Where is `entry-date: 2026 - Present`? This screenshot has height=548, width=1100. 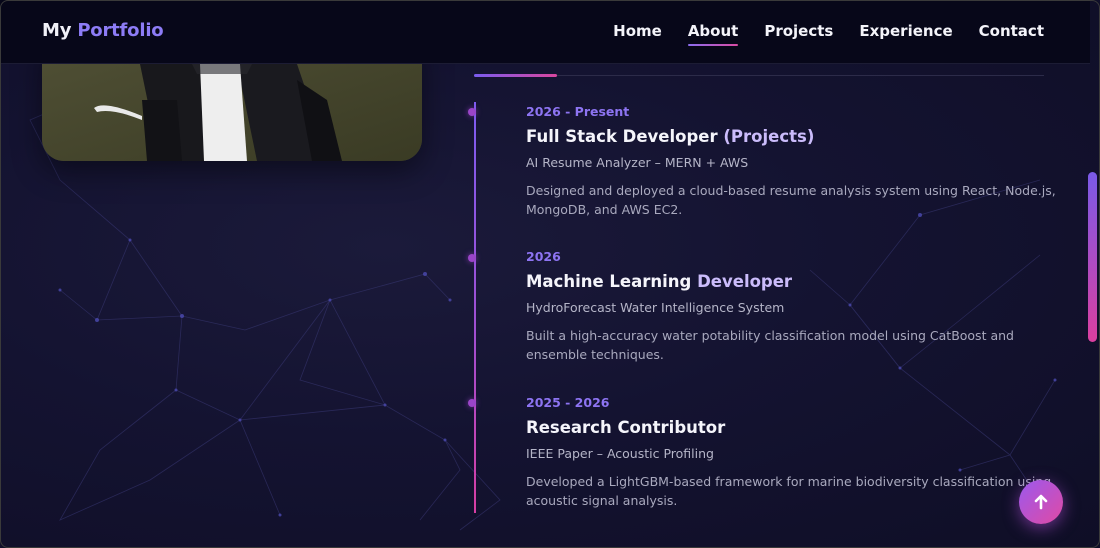 entry-date: 2026 - Present is located at coordinates (578, 111).